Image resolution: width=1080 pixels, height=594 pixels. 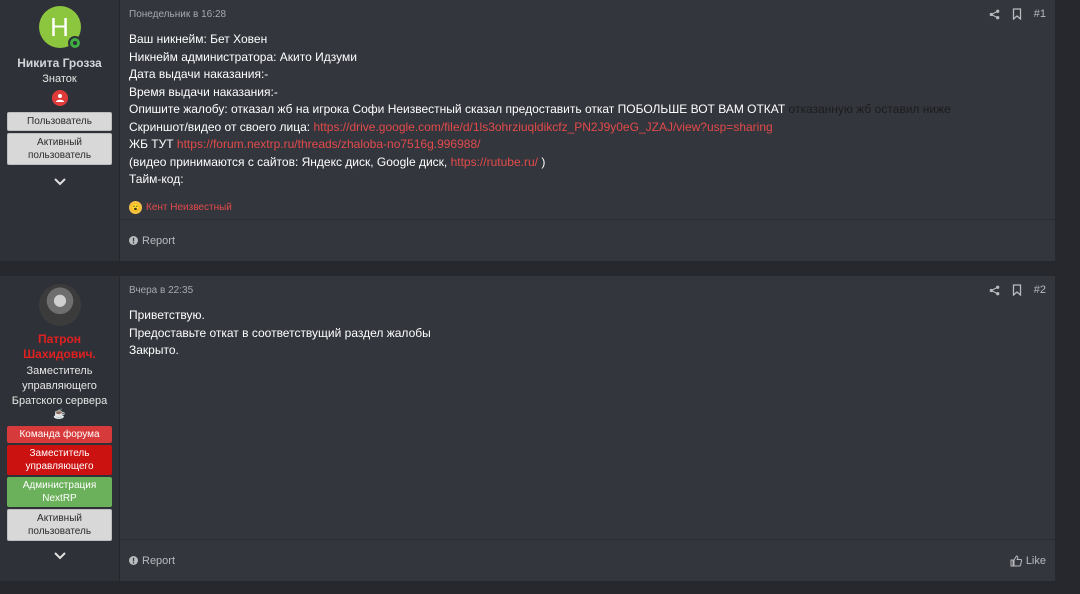 What do you see at coordinates (59, 121) in the screenshot?
I see `user-banner: Пользователь` at bounding box center [59, 121].